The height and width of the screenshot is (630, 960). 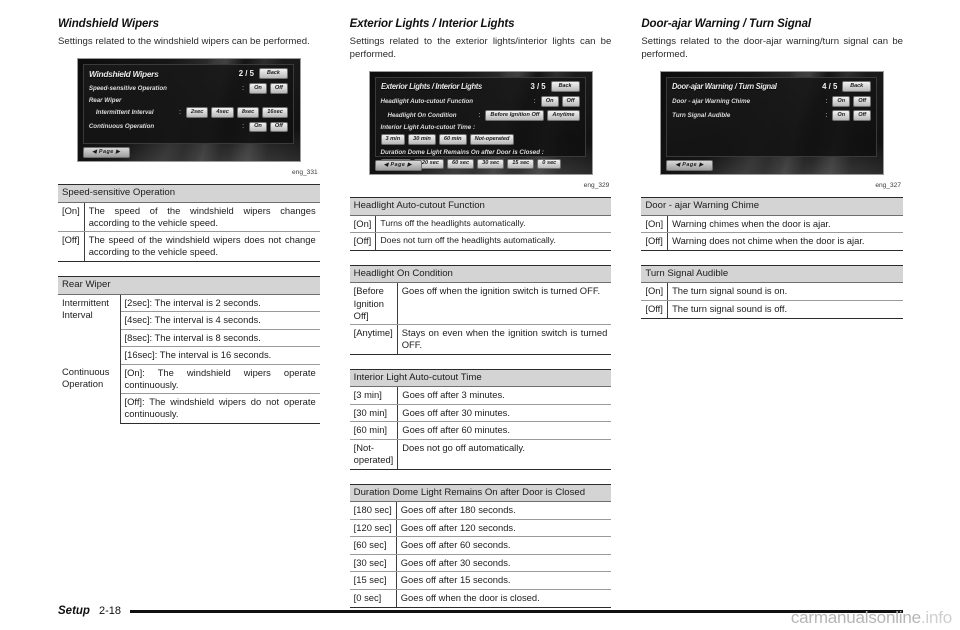 I want to click on table-value-cell: [2sec]: The interval is 2 seconds., so click(x=220, y=303).